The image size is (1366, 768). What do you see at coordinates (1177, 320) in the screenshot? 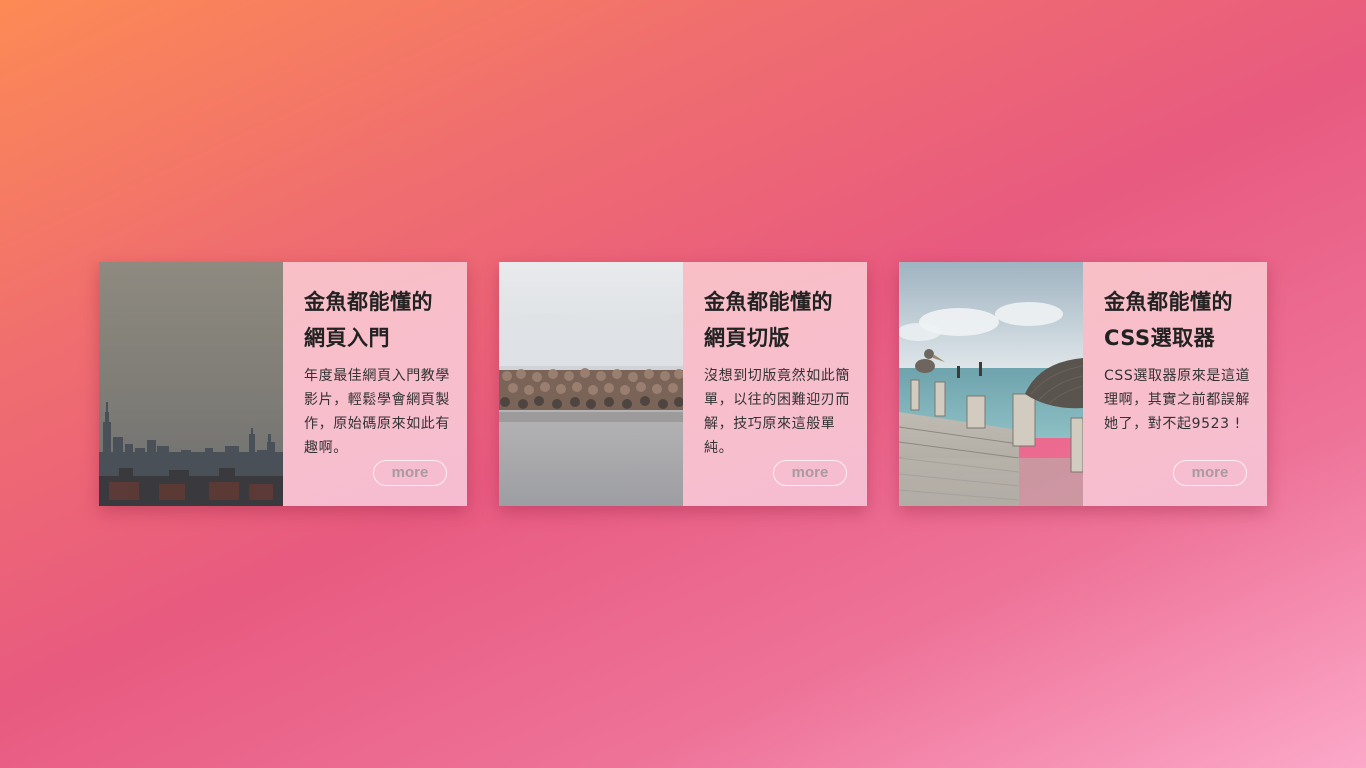
I see `card-title: 金魚都能懂的 CSS選取器` at bounding box center [1177, 320].